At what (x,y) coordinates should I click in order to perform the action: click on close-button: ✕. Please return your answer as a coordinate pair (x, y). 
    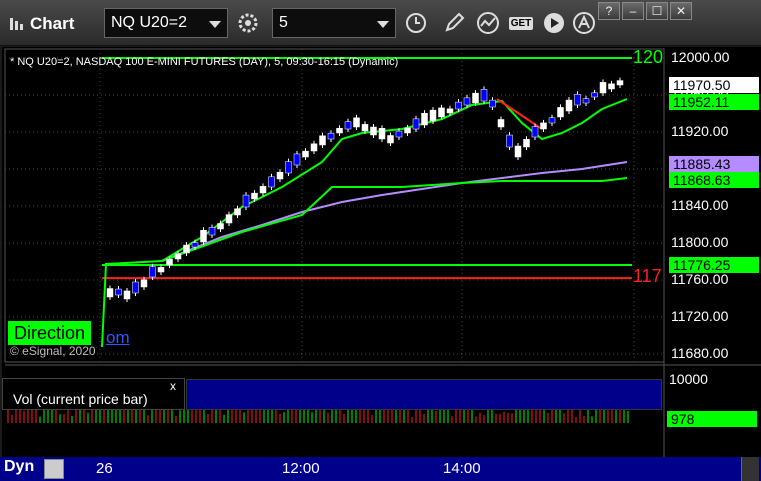
    Looking at the image, I should click on (681, 11).